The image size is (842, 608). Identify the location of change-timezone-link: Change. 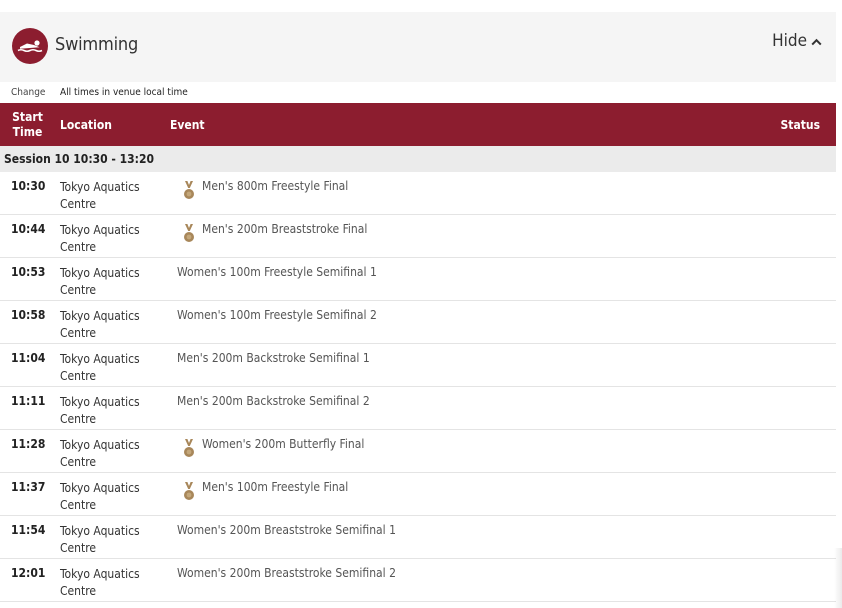
(28, 92).